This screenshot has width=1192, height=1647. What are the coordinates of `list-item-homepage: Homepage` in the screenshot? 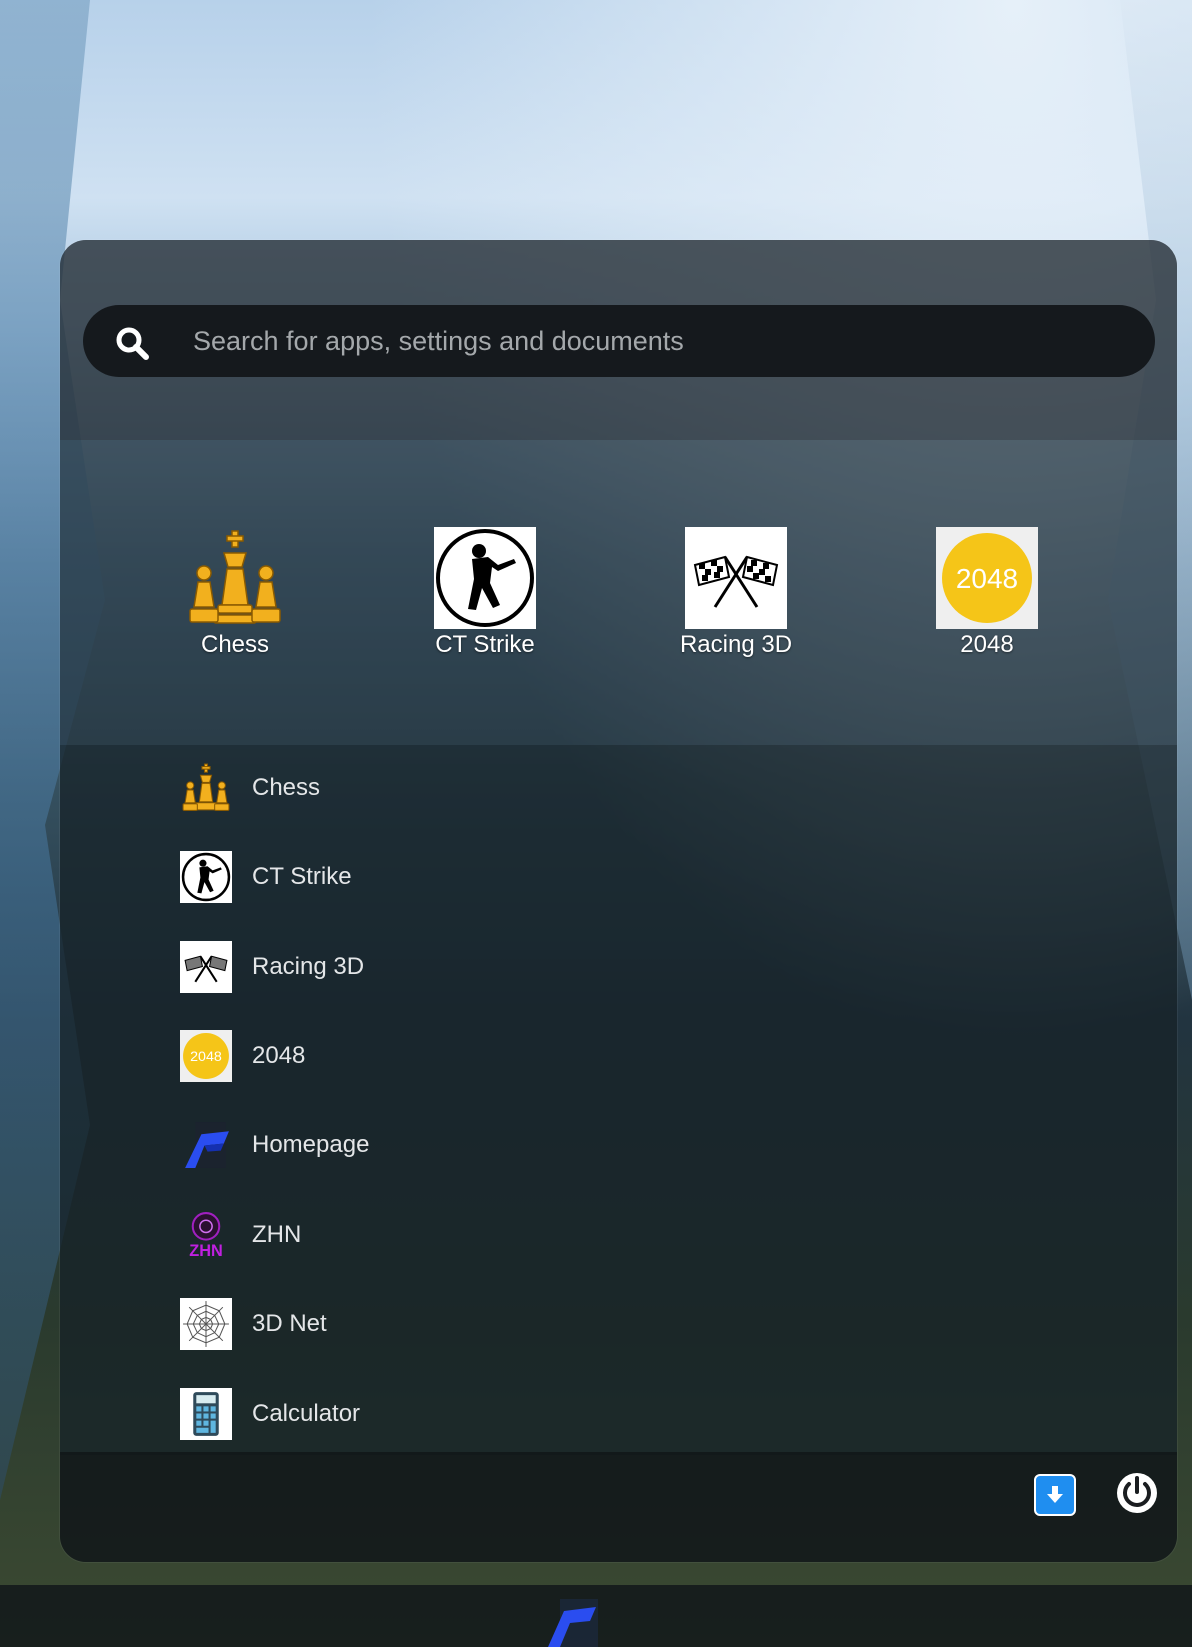 It's located at (480, 1145).